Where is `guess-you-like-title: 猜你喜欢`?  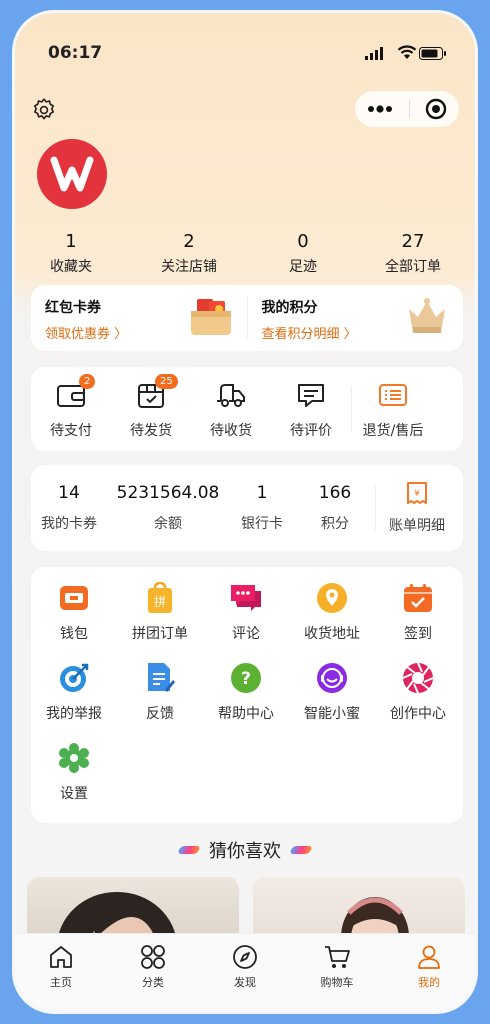
guess-you-like-title: 猜你喜欢 is located at coordinates (245, 851).